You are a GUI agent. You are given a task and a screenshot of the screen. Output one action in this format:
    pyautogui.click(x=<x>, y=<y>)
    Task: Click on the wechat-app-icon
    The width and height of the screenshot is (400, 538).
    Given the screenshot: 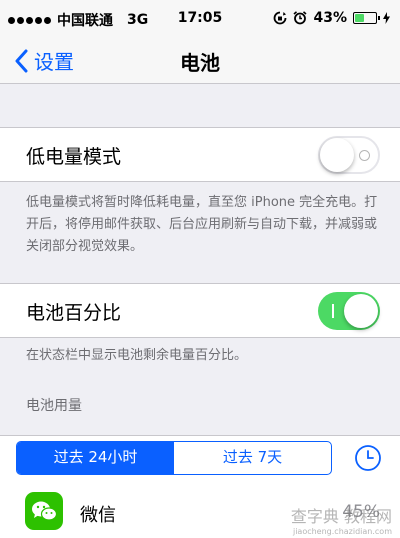 What is the action you would take?
    pyautogui.click(x=44, y=511)
    